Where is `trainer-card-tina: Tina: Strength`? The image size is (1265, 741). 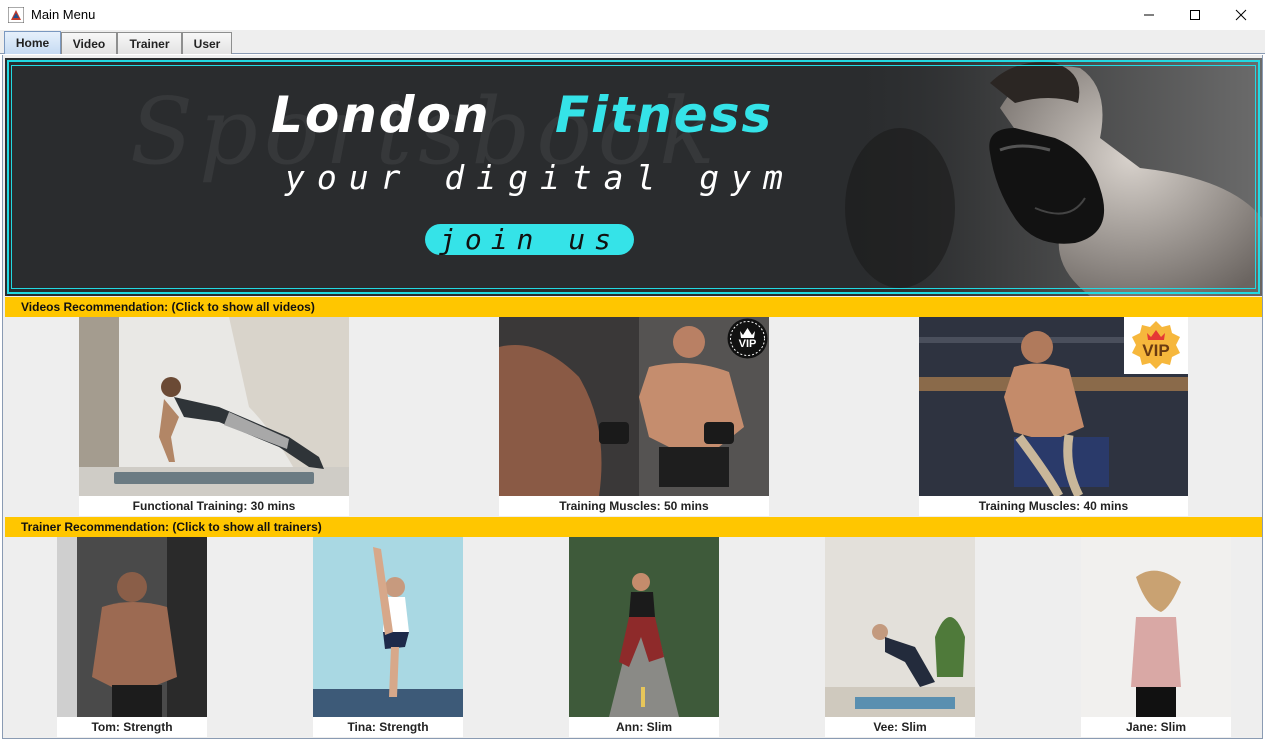 trainer-card-tina: Tina: Strength is located at coordinates (388, 637).